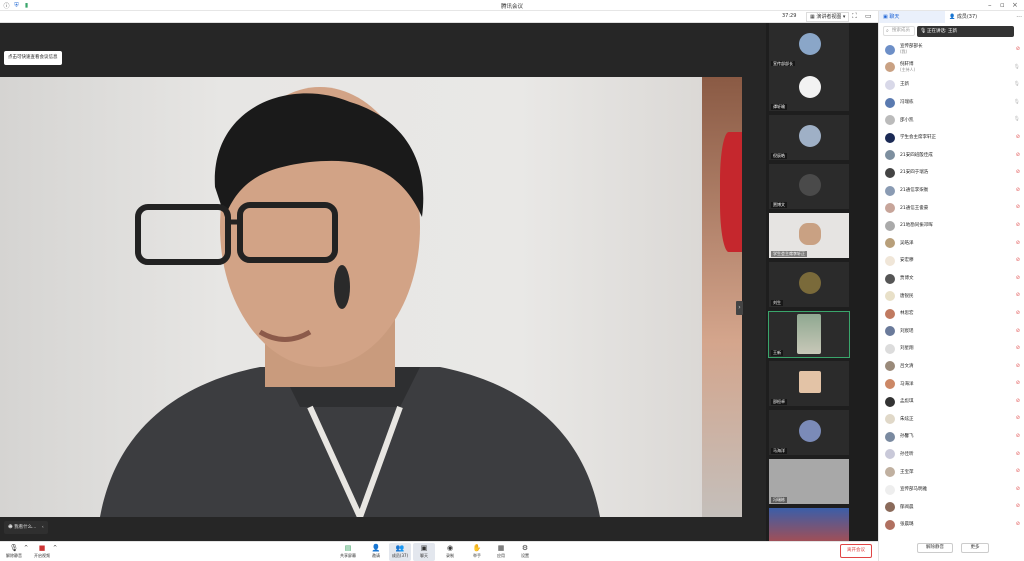 This screenshot has width=1024, height=561. What do you see at coordinates (951, 314) in the screenshot?
I see `member-row: 林思宏 ⊘` at bounding box center [951, 314].